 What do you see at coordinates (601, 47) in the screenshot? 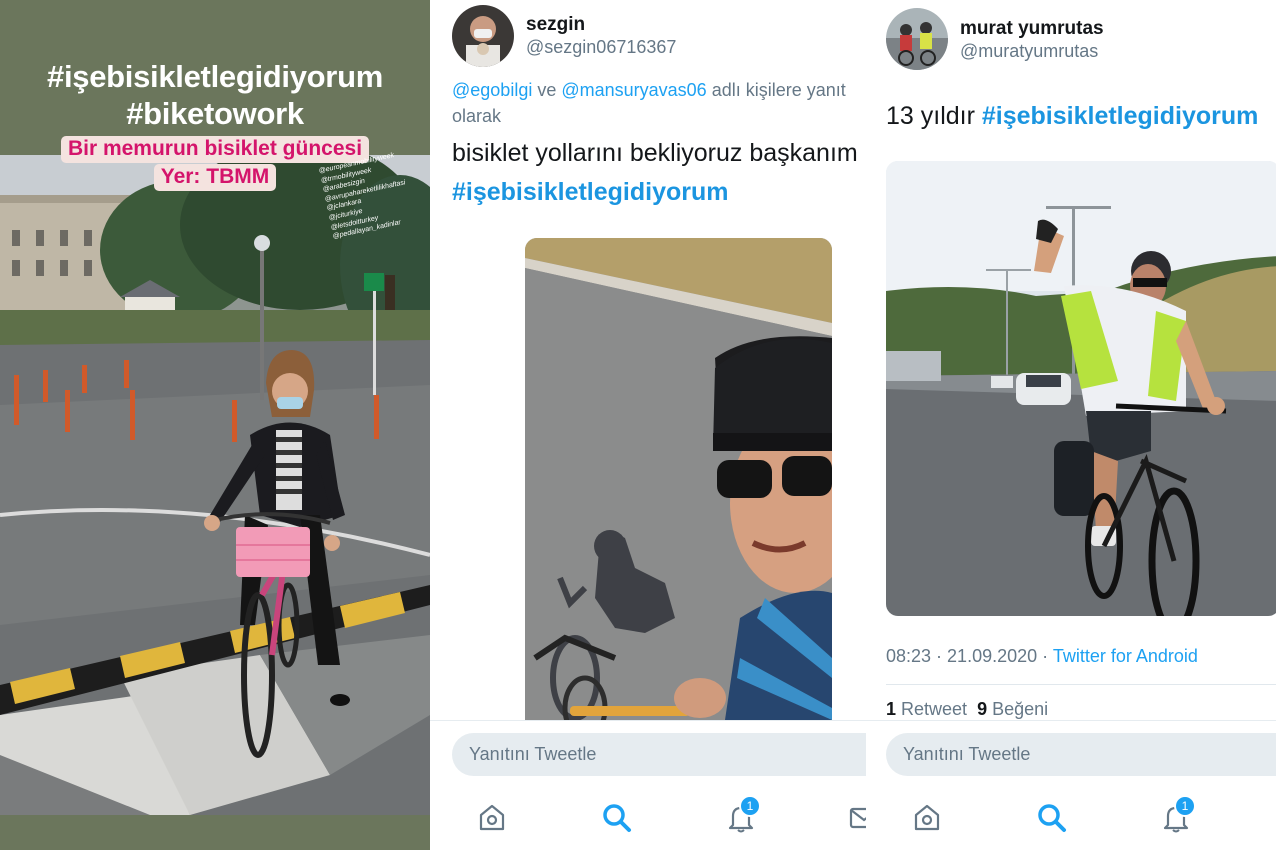
I see `user-handle: @sezgin06716367` at bounding box center [601, 47].